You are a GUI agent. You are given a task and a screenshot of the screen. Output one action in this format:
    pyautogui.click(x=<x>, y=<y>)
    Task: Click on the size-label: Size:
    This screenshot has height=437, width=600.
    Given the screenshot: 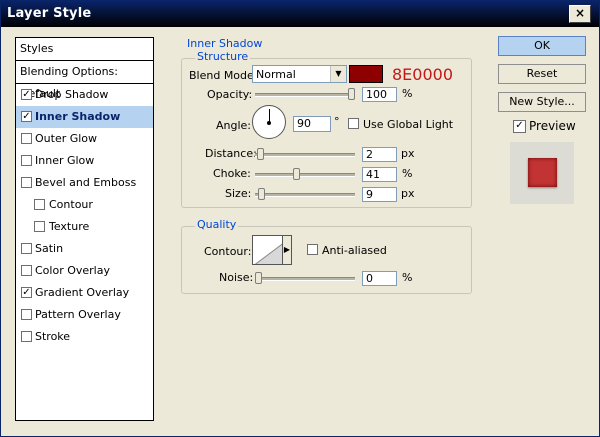 What is the action you would take?
    pyautogui.click(x=238, y=193)
    